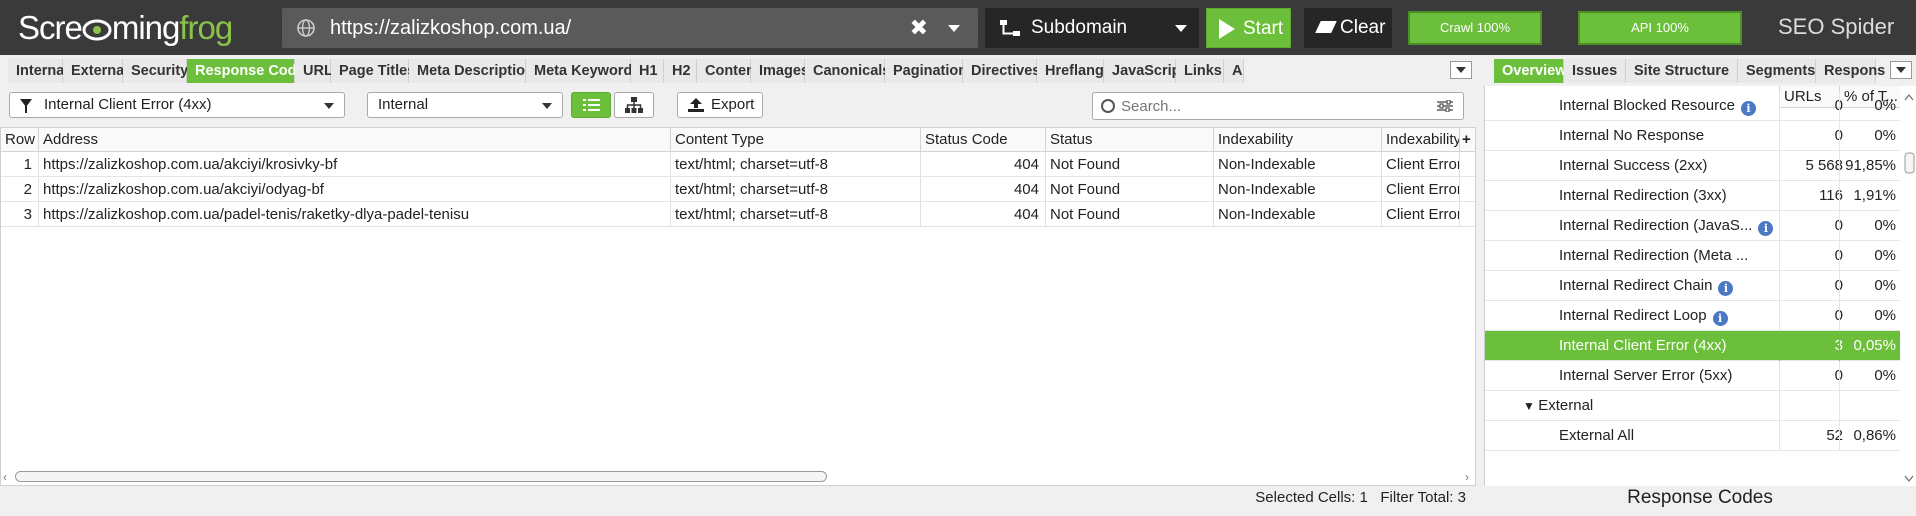 This screenshot has width=1916, height=516. What do you see at coordinates (1298, 140) in the screenshot?
I see `column-header-indexability: Indexability` at bounding box center [1298, 140].